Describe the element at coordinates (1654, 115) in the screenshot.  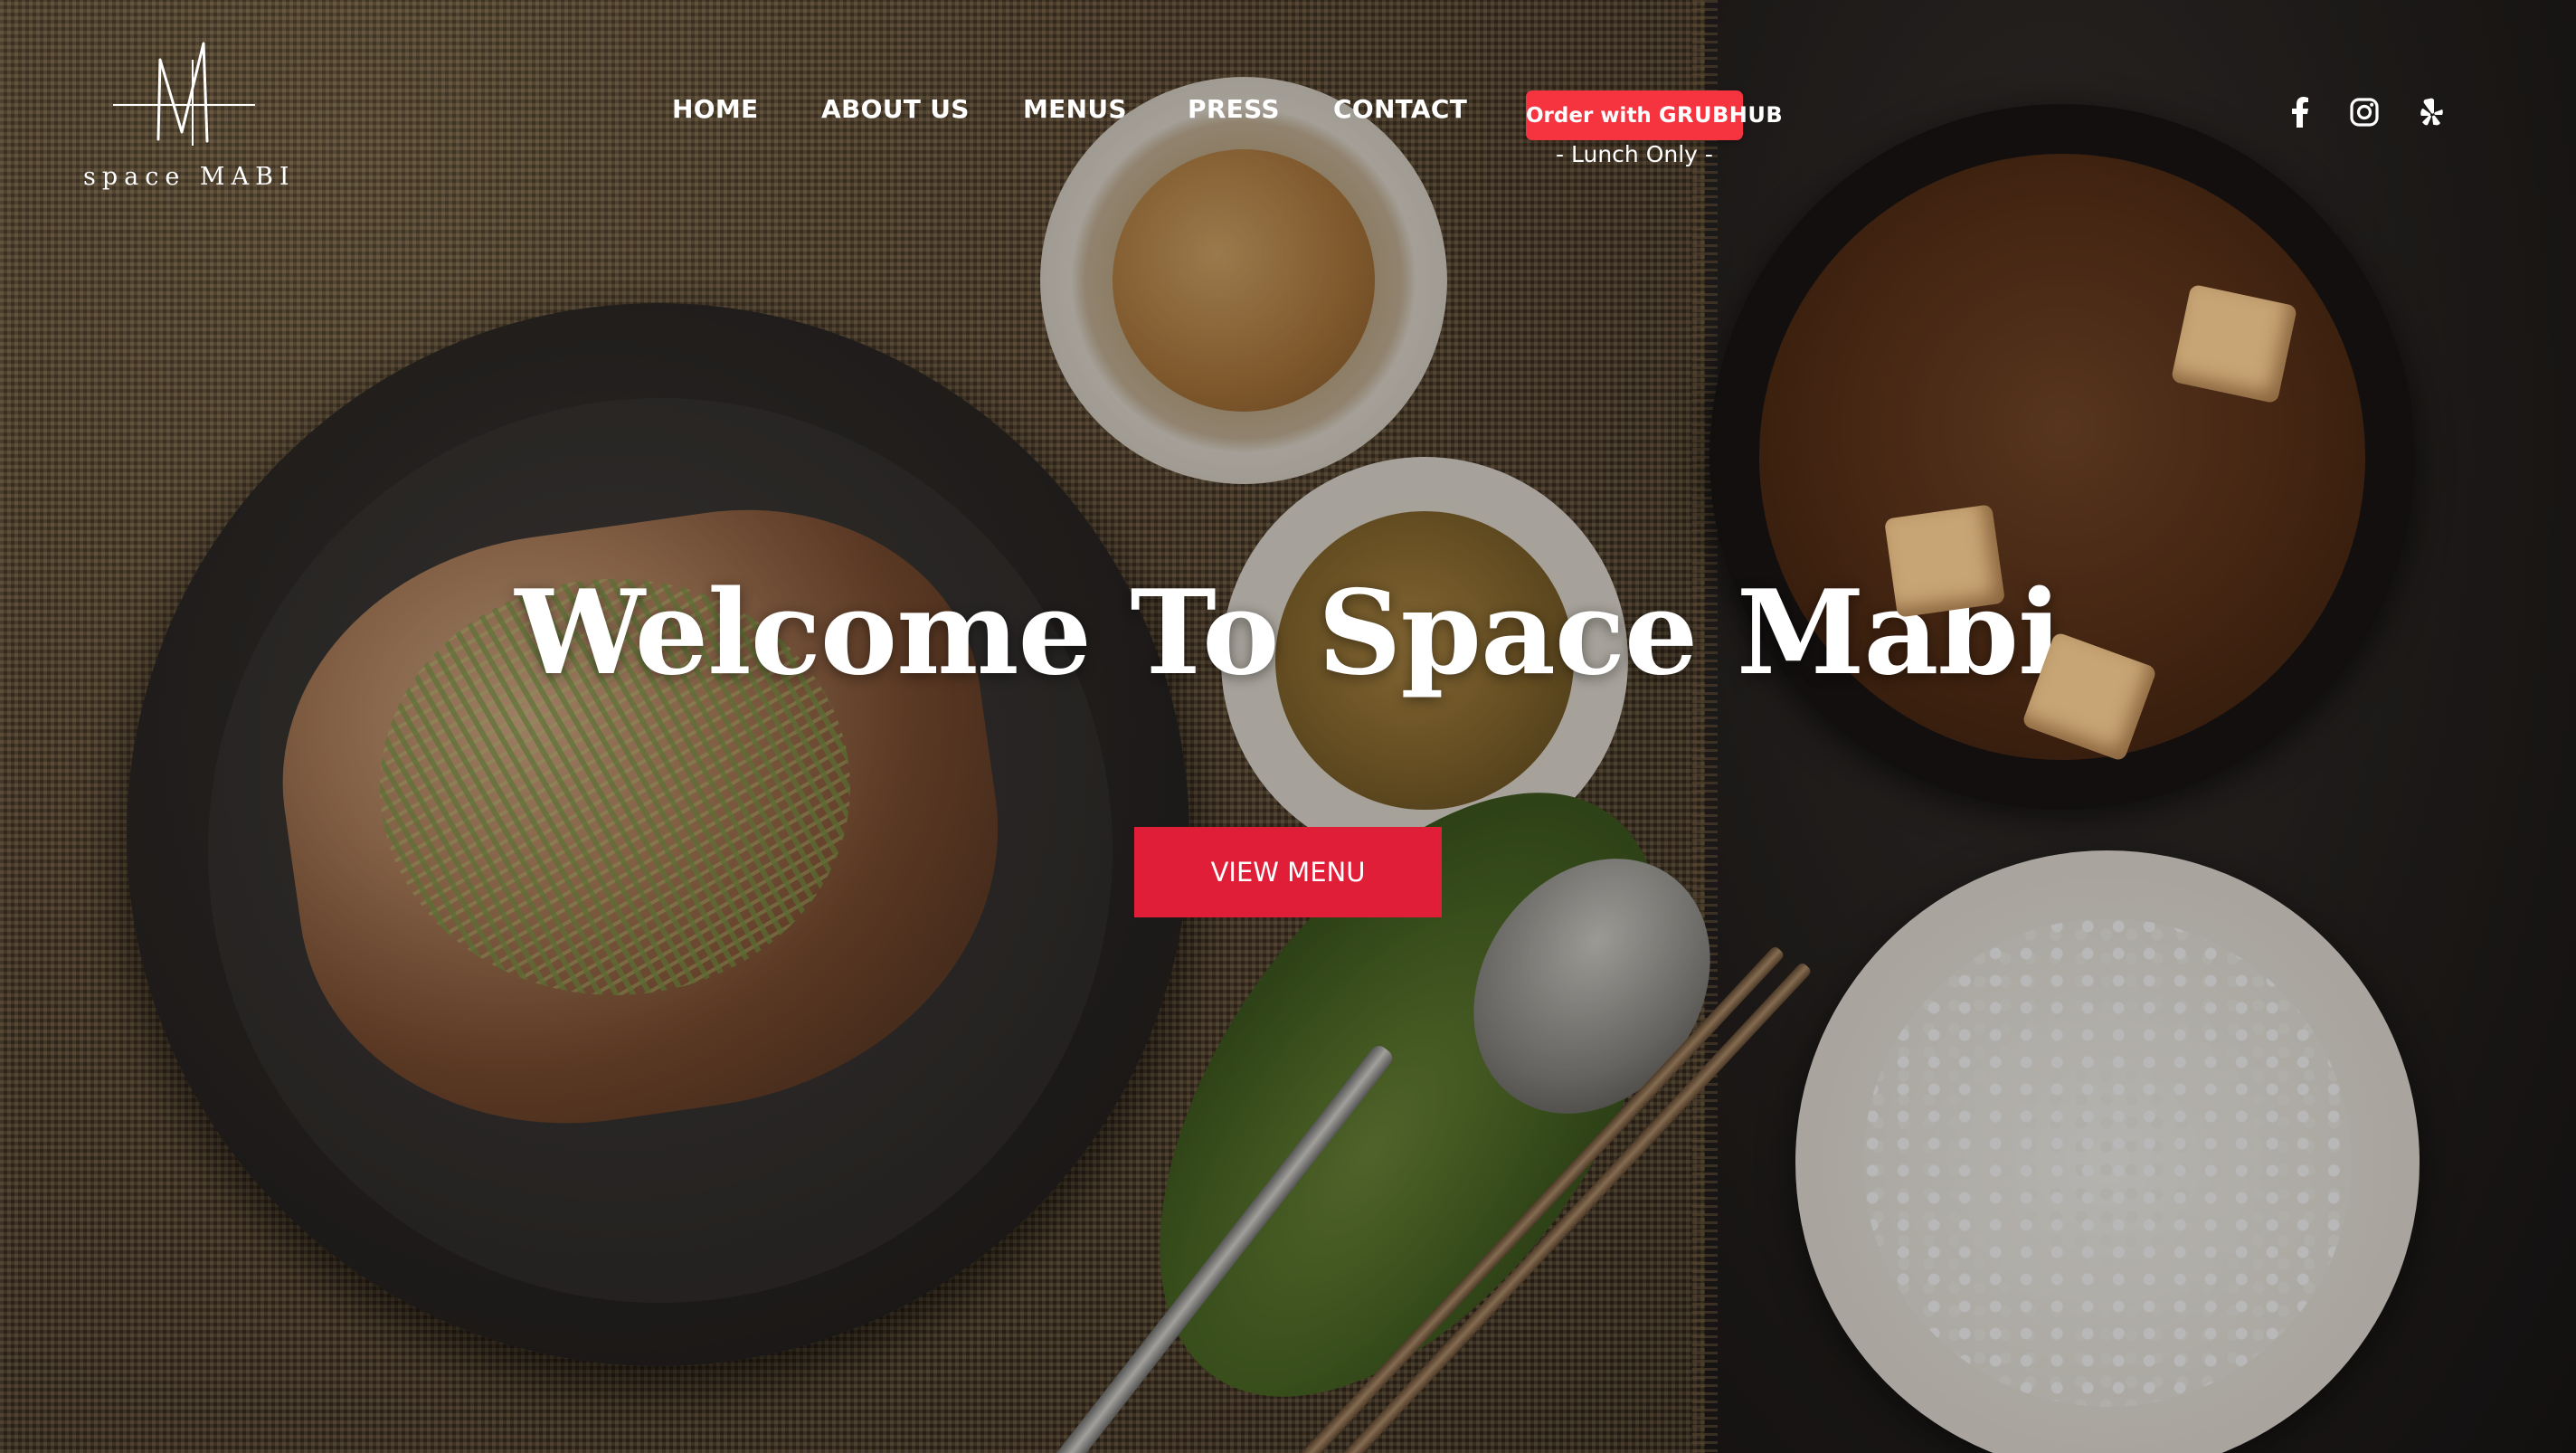
I see `grubhub-order-button: Order with GRUBHUB` at that location.